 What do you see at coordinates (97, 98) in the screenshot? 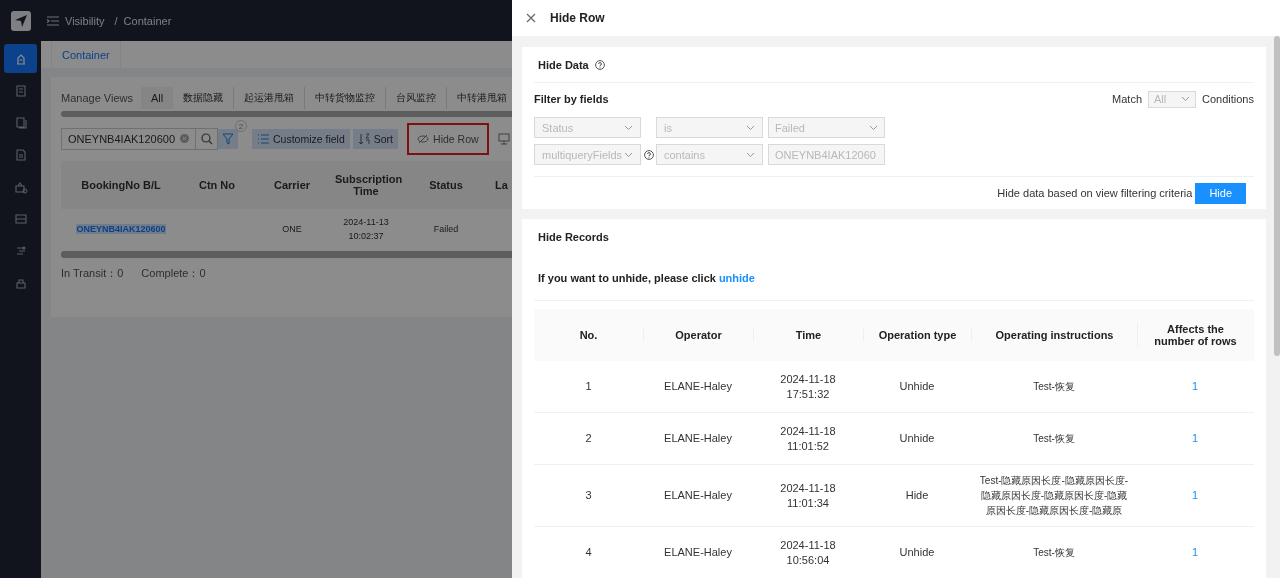
I see `manage-views-link: Manage Views` at bounding box center [97, 98].